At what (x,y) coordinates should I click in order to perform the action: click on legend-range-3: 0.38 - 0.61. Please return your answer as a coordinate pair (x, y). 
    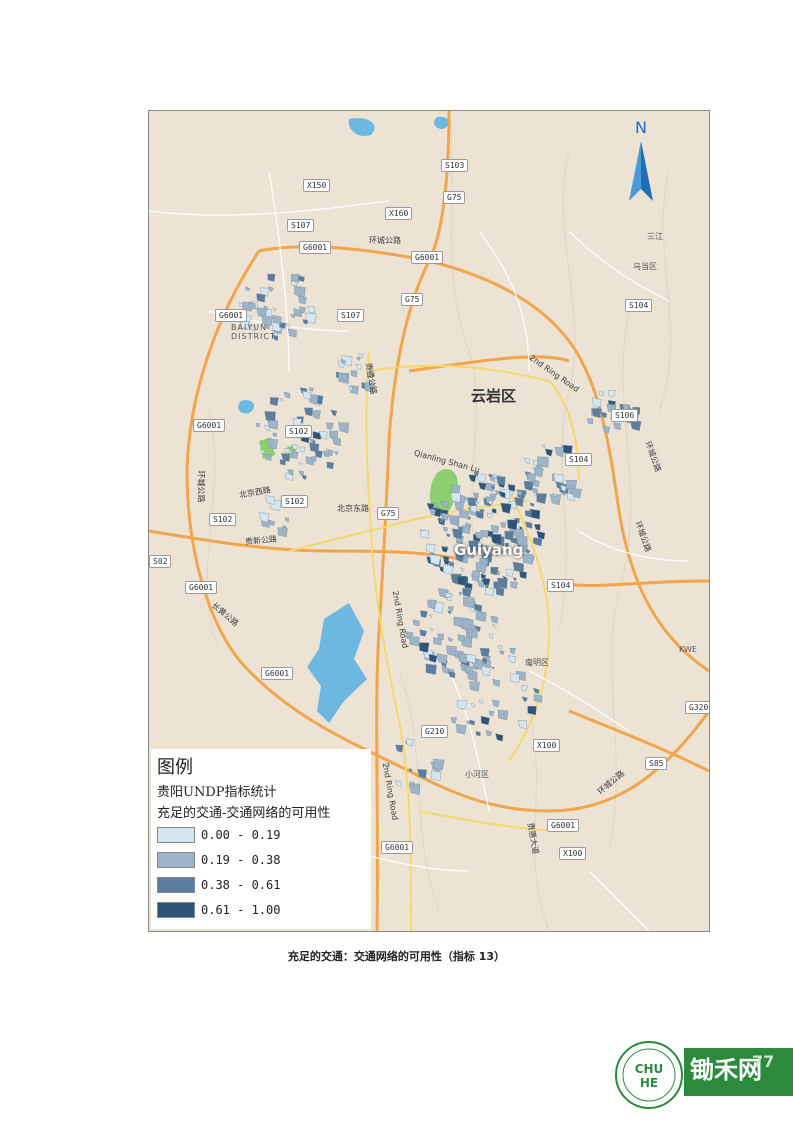
    Looking at the image, I should click on (241, 885).